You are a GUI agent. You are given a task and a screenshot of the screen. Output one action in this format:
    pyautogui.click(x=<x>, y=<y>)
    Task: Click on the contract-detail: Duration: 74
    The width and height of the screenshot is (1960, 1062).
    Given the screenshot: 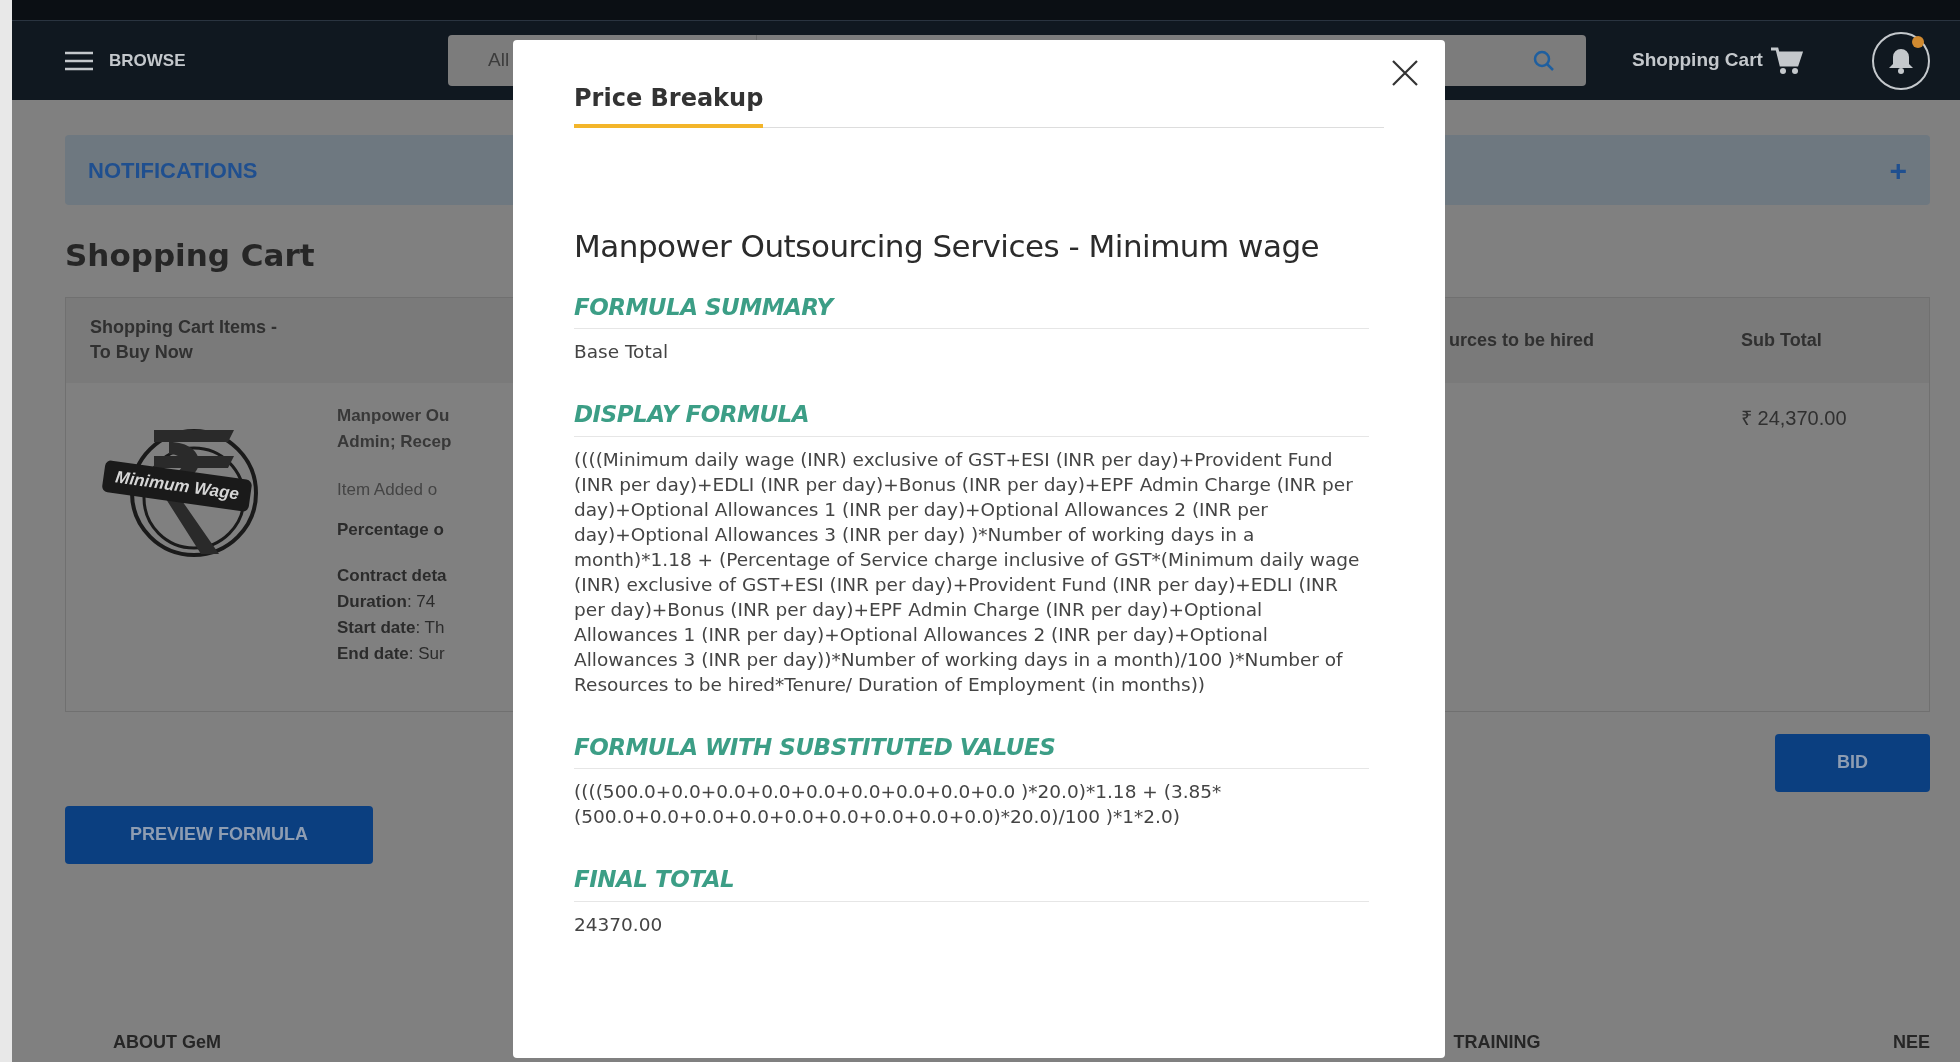 What is the action you would take?
    pyautogui.click(x=387, y=601)
    